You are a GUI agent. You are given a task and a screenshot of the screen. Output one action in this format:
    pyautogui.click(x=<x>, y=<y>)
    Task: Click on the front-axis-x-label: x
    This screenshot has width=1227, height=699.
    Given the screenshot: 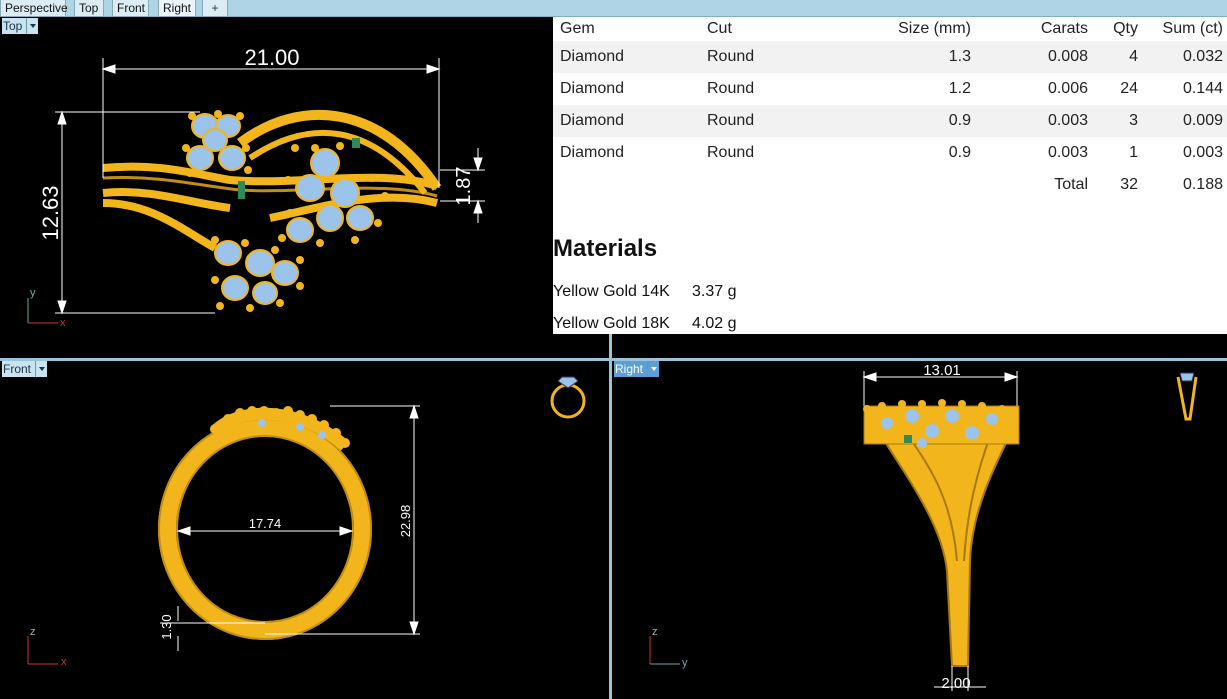 What is the action you would take?
    pyautogui.click(x=64, y=662)
    